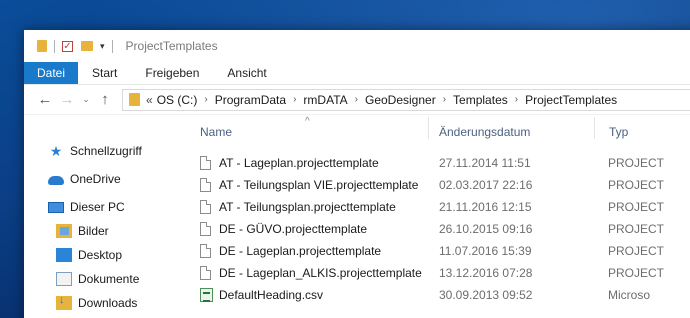 The height and width of the screenshot is (318, 690). I want to click on breadcrumb-os-c: OS (C:), so click(177, 100).